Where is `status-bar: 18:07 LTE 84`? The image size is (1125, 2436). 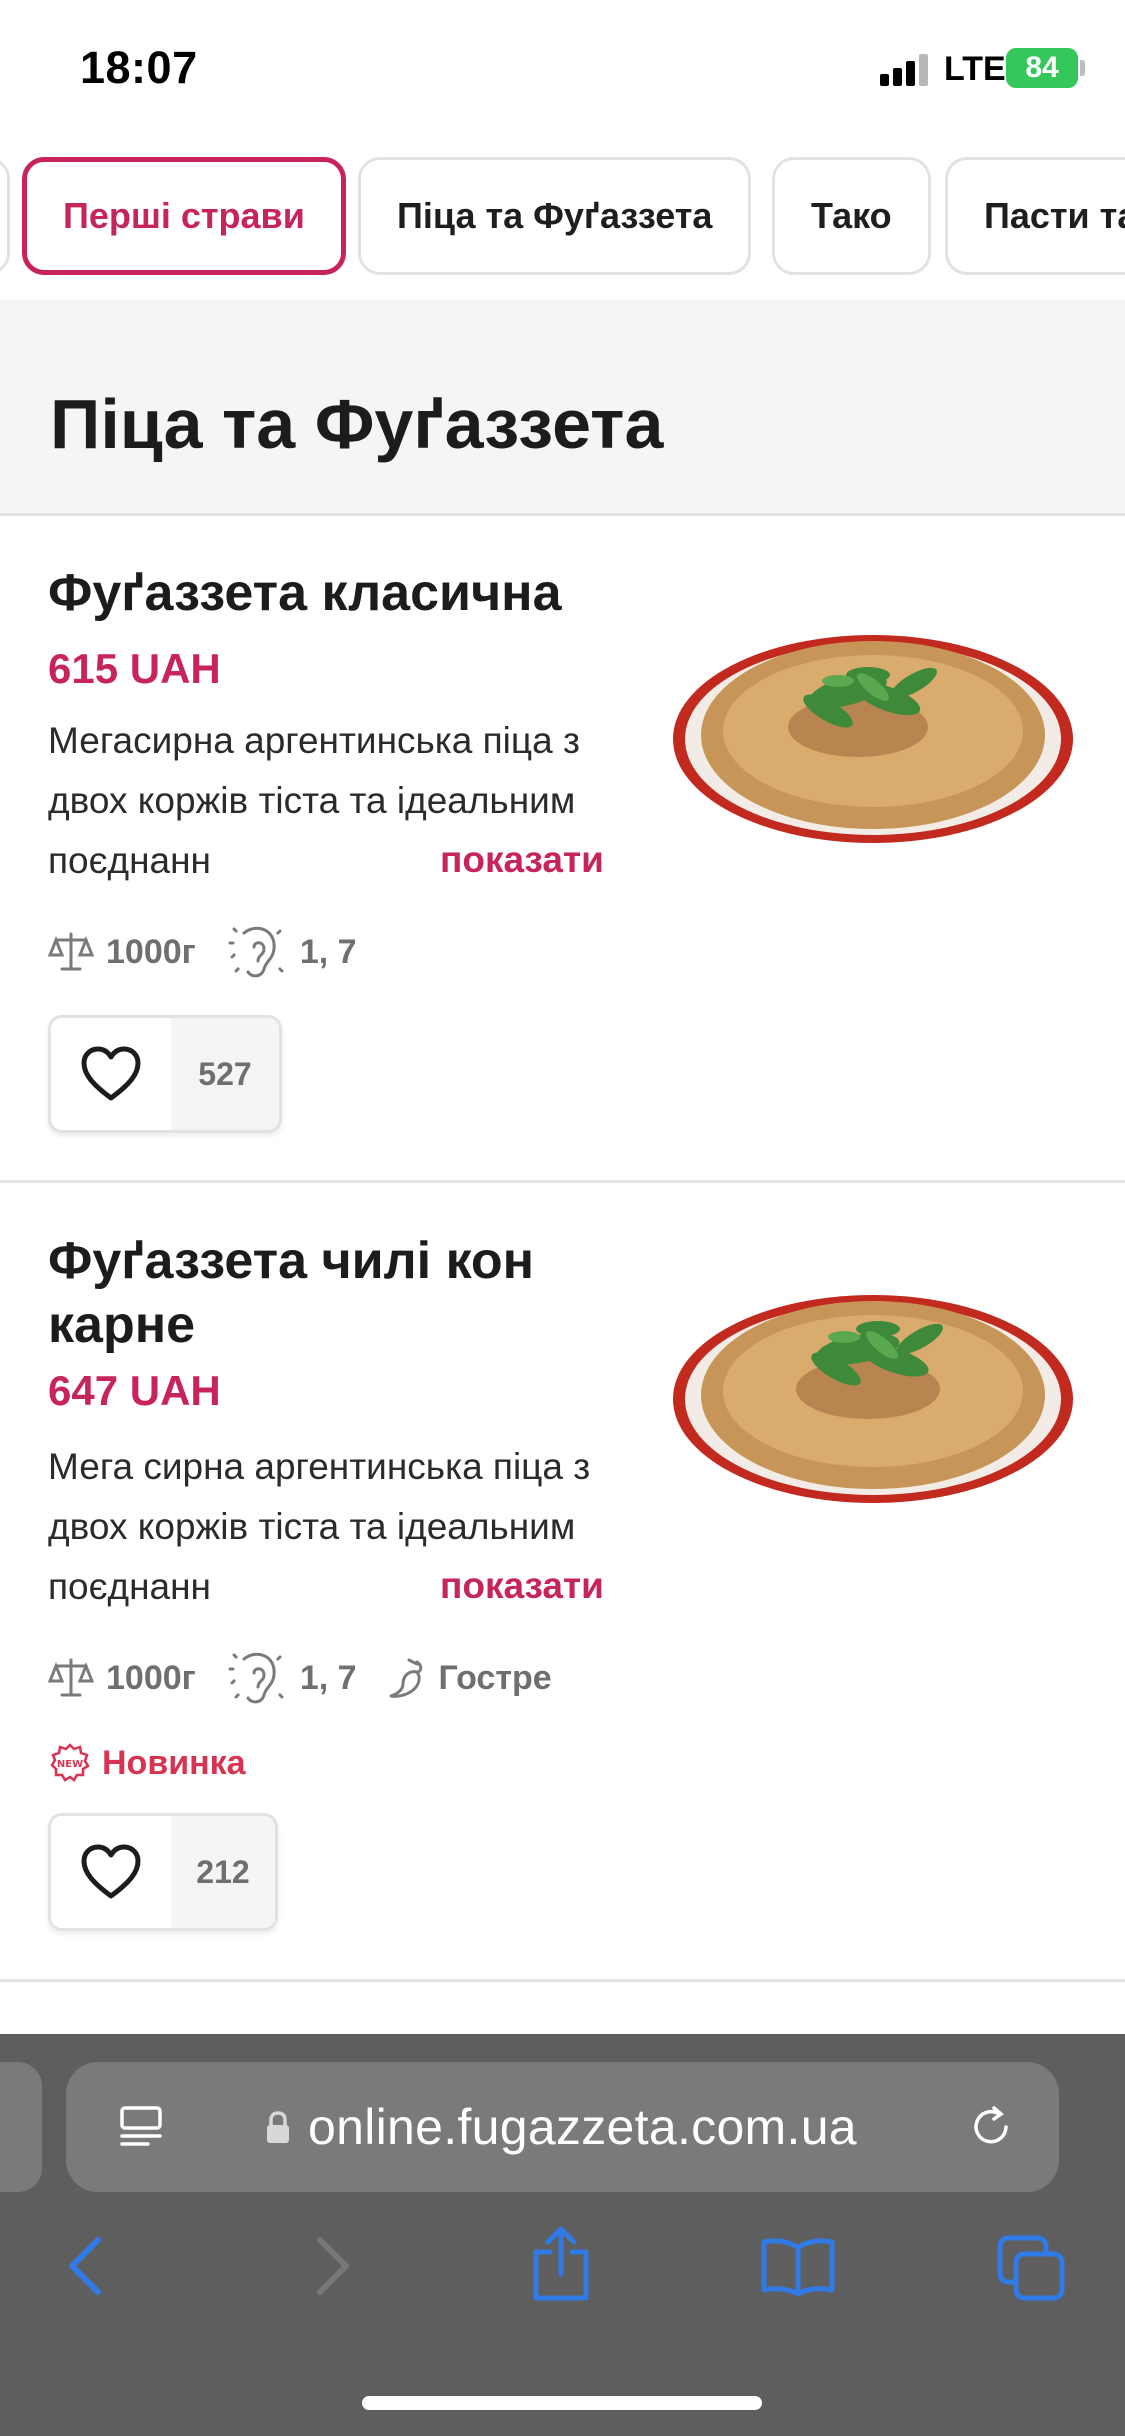
status-bar: 18:07 LTE 84 is located at coordinates (562, 70).